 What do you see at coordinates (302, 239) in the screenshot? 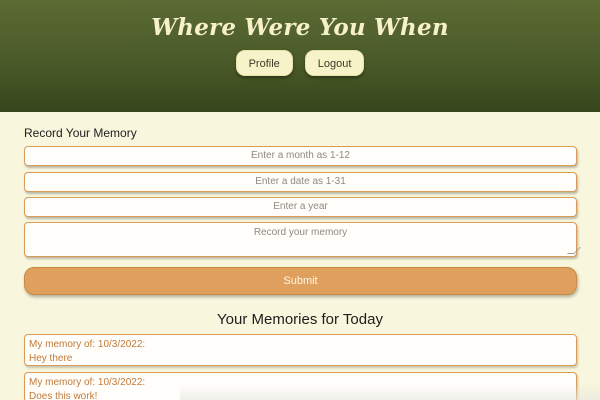
I see `memory-textarea: Record your memory` at bounding box center [302, 239].